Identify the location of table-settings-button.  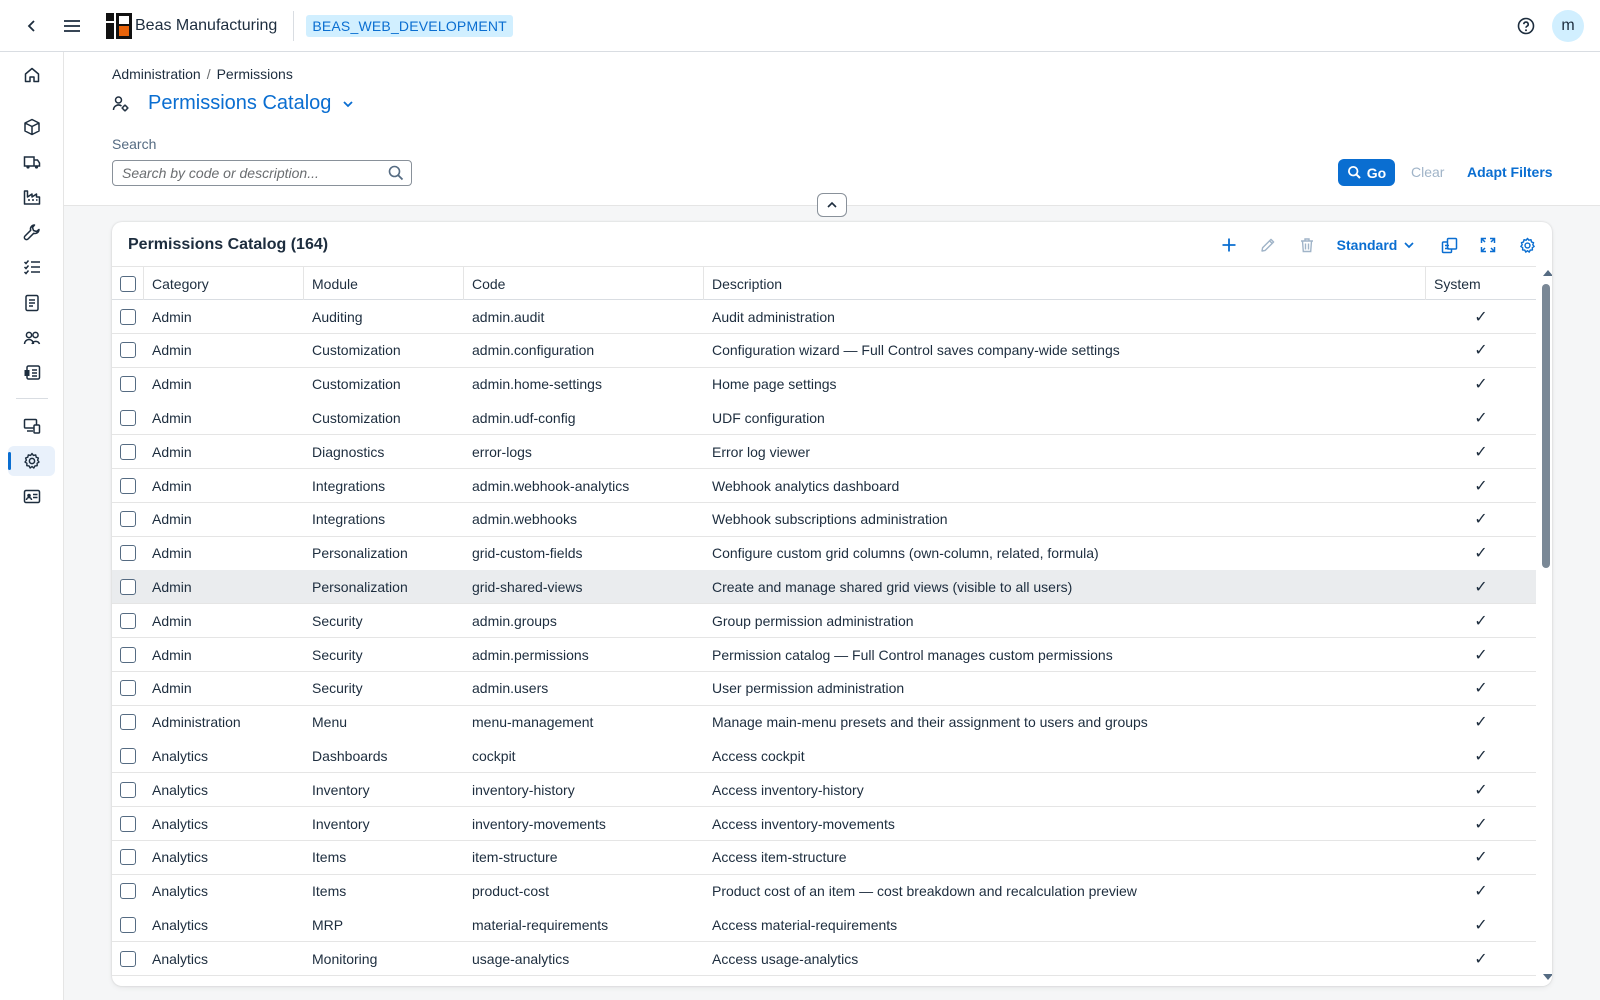
(1527, 245).